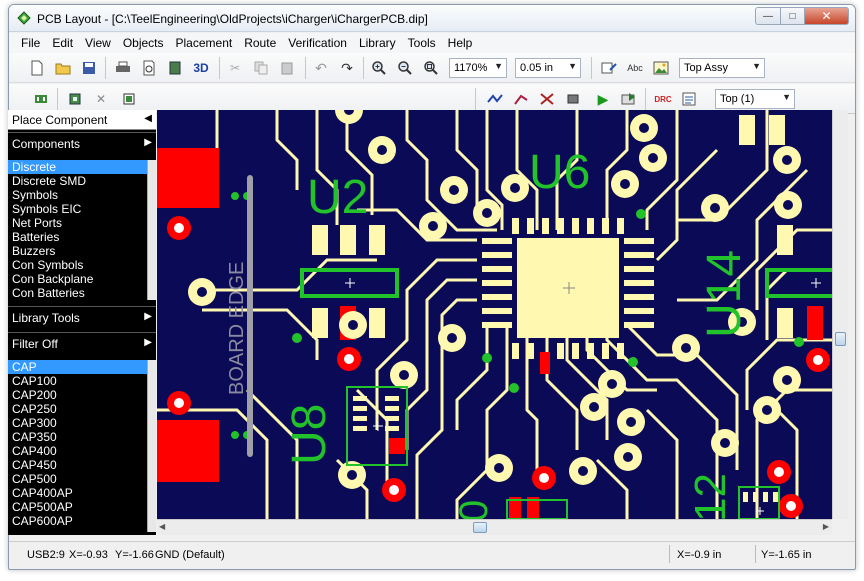 The image size is (864, 581). I want to click on copy-icon, so click(261, 68).